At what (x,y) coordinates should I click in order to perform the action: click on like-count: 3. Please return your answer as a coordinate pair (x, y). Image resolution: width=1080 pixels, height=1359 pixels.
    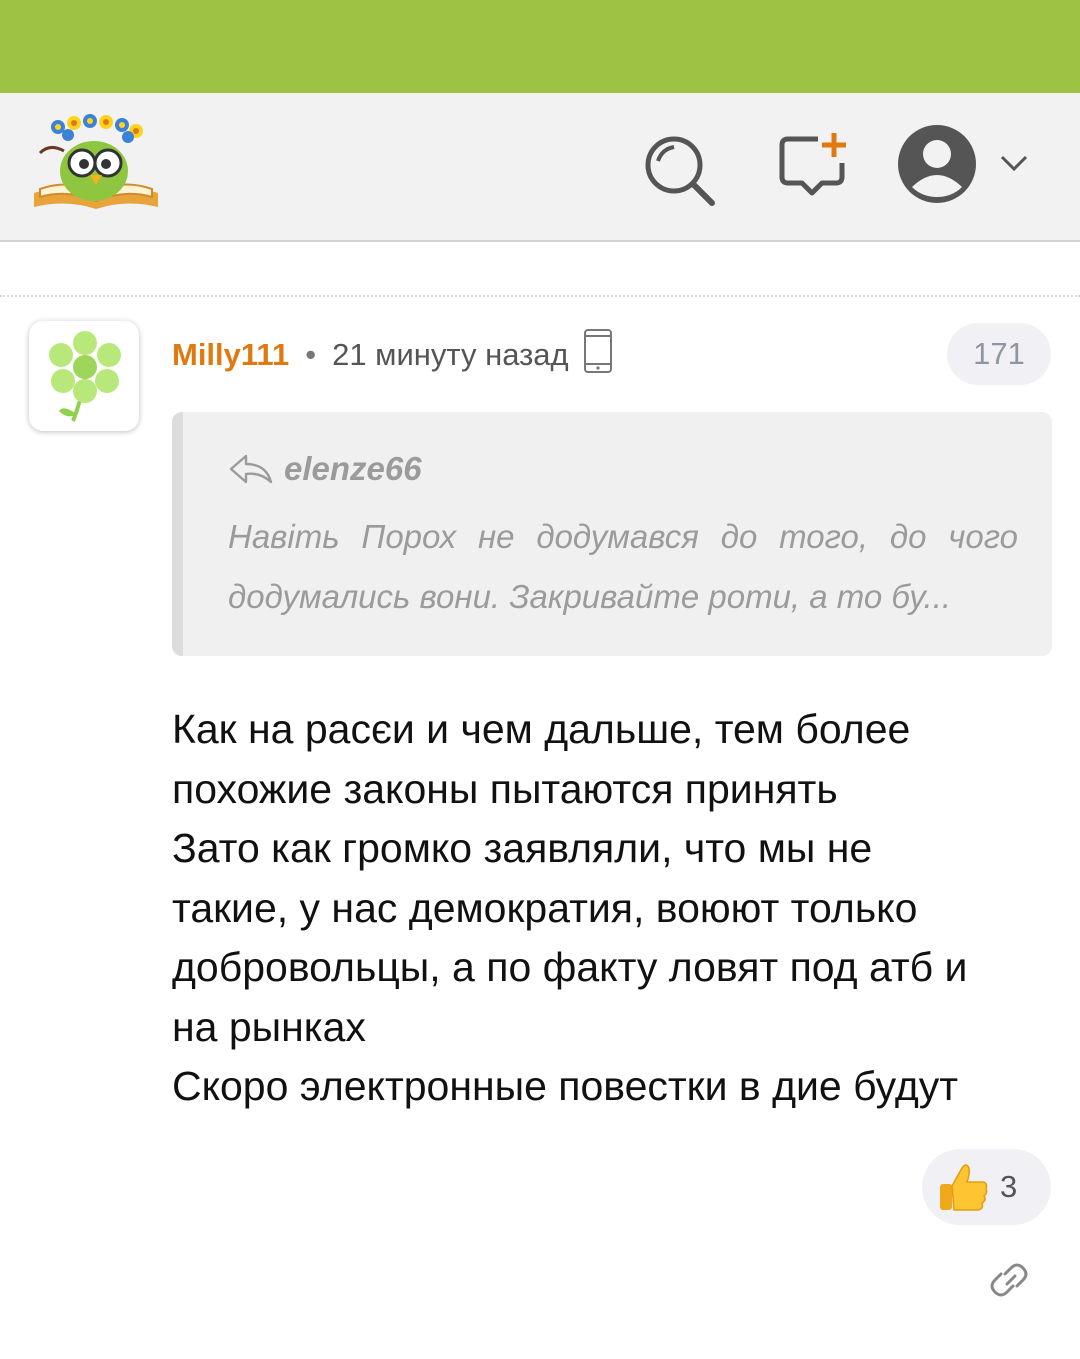
    Looking at the image, I should click on (1009, 1186).